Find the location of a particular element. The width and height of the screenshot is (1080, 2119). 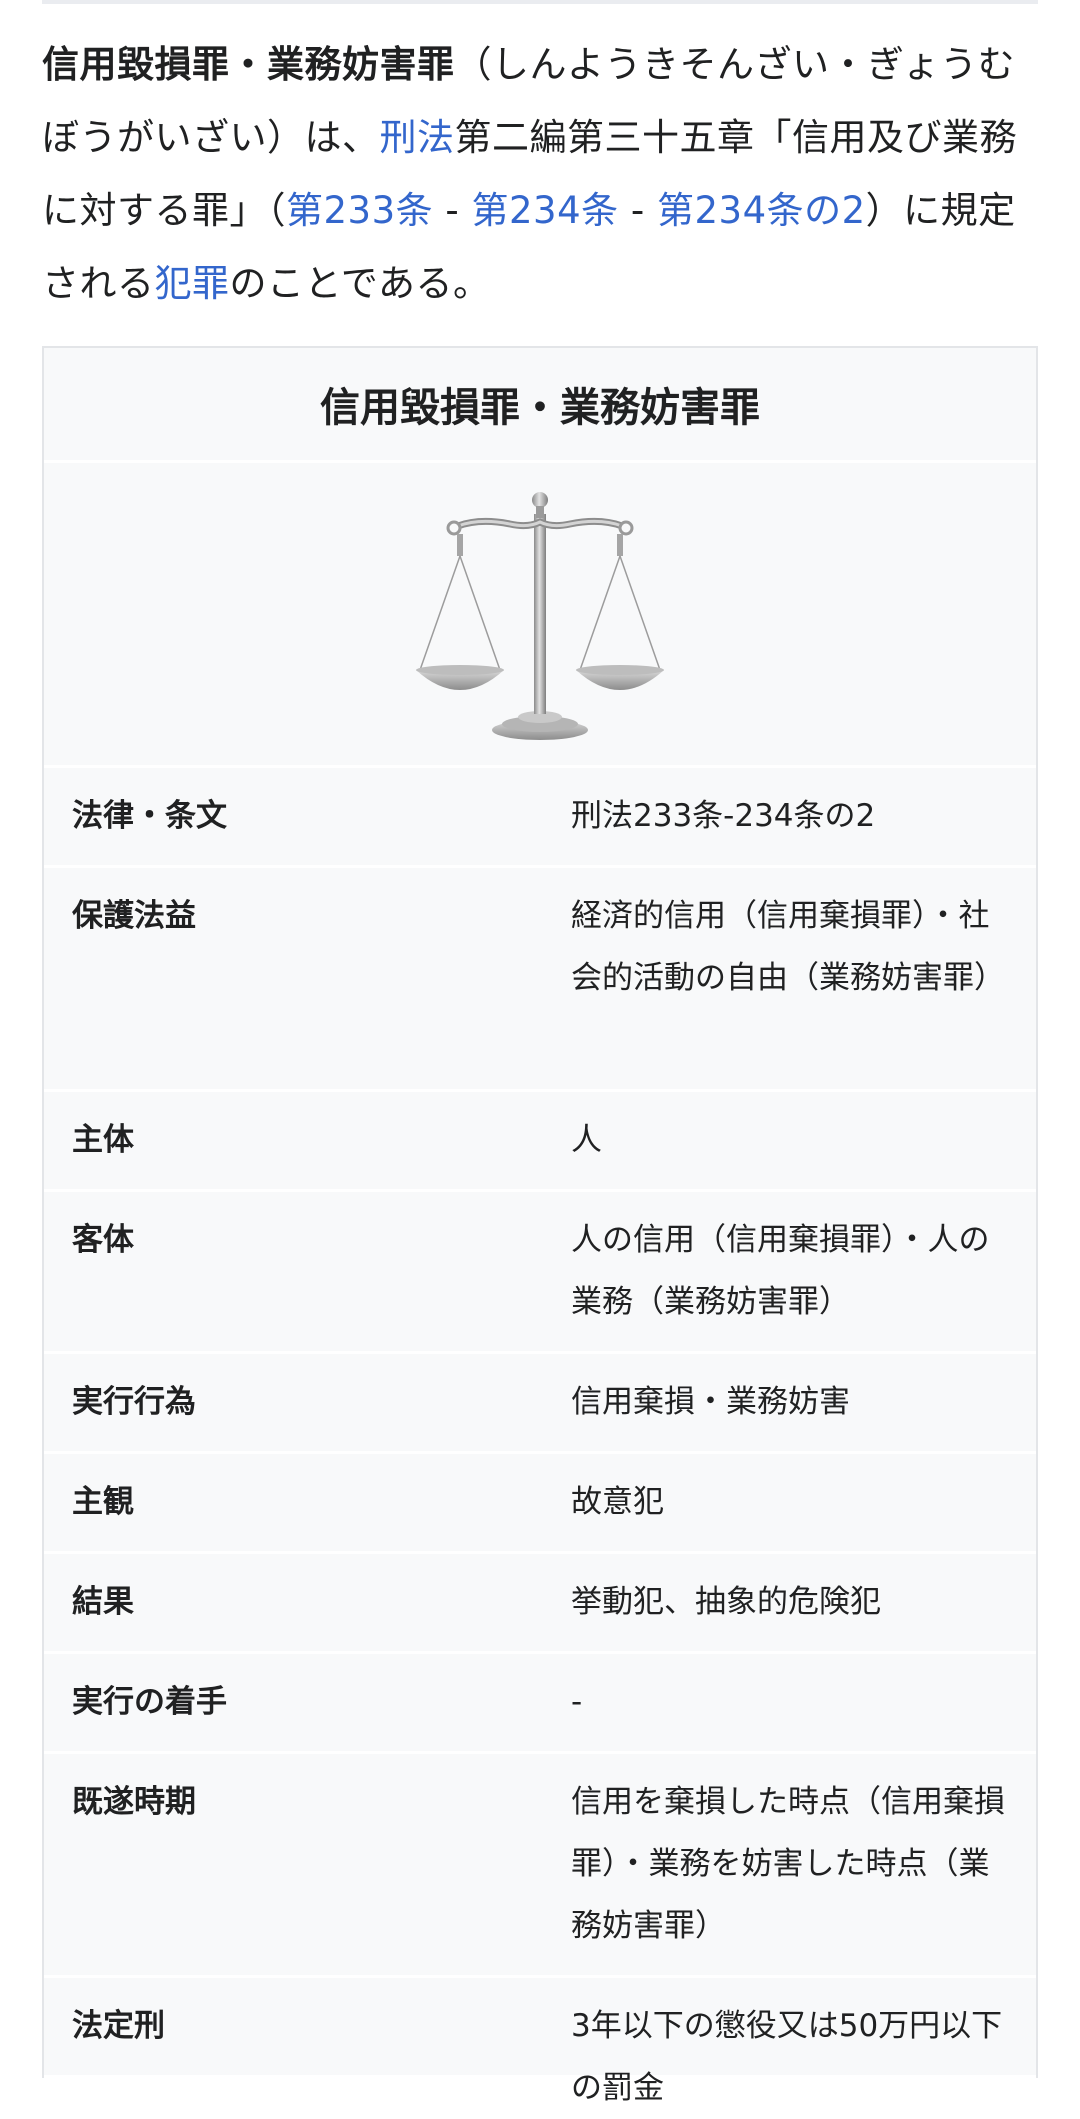

link-keiho: 刑法 is located at coordinates (417, 137).